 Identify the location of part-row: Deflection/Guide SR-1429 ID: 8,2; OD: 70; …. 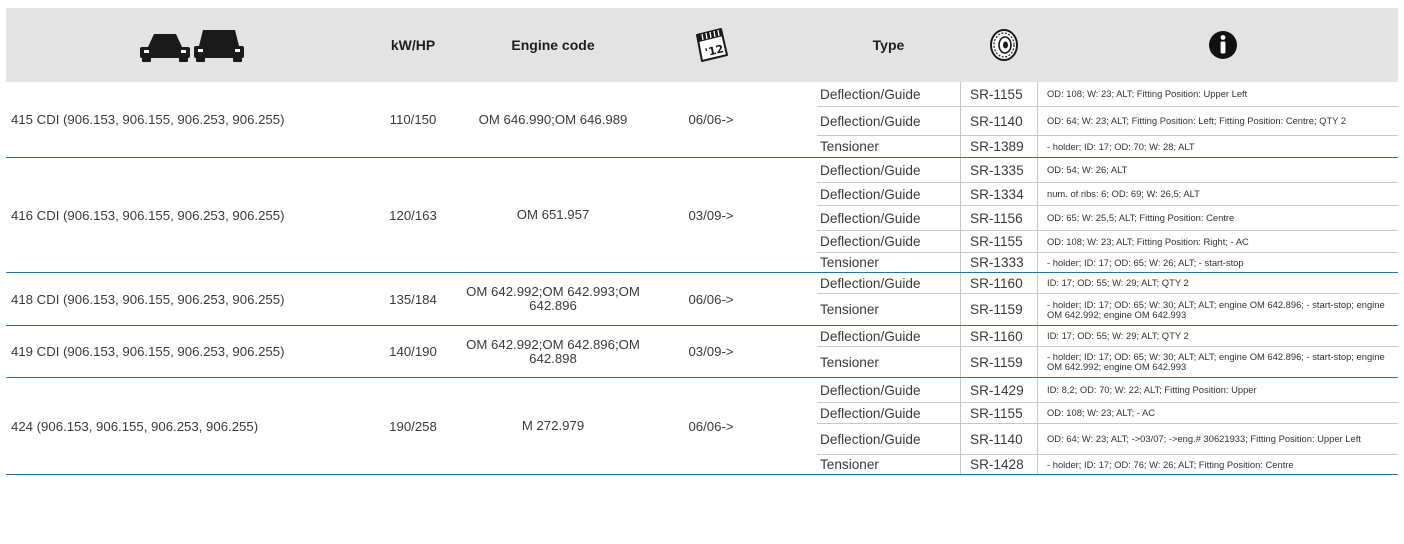
(1107, 390).